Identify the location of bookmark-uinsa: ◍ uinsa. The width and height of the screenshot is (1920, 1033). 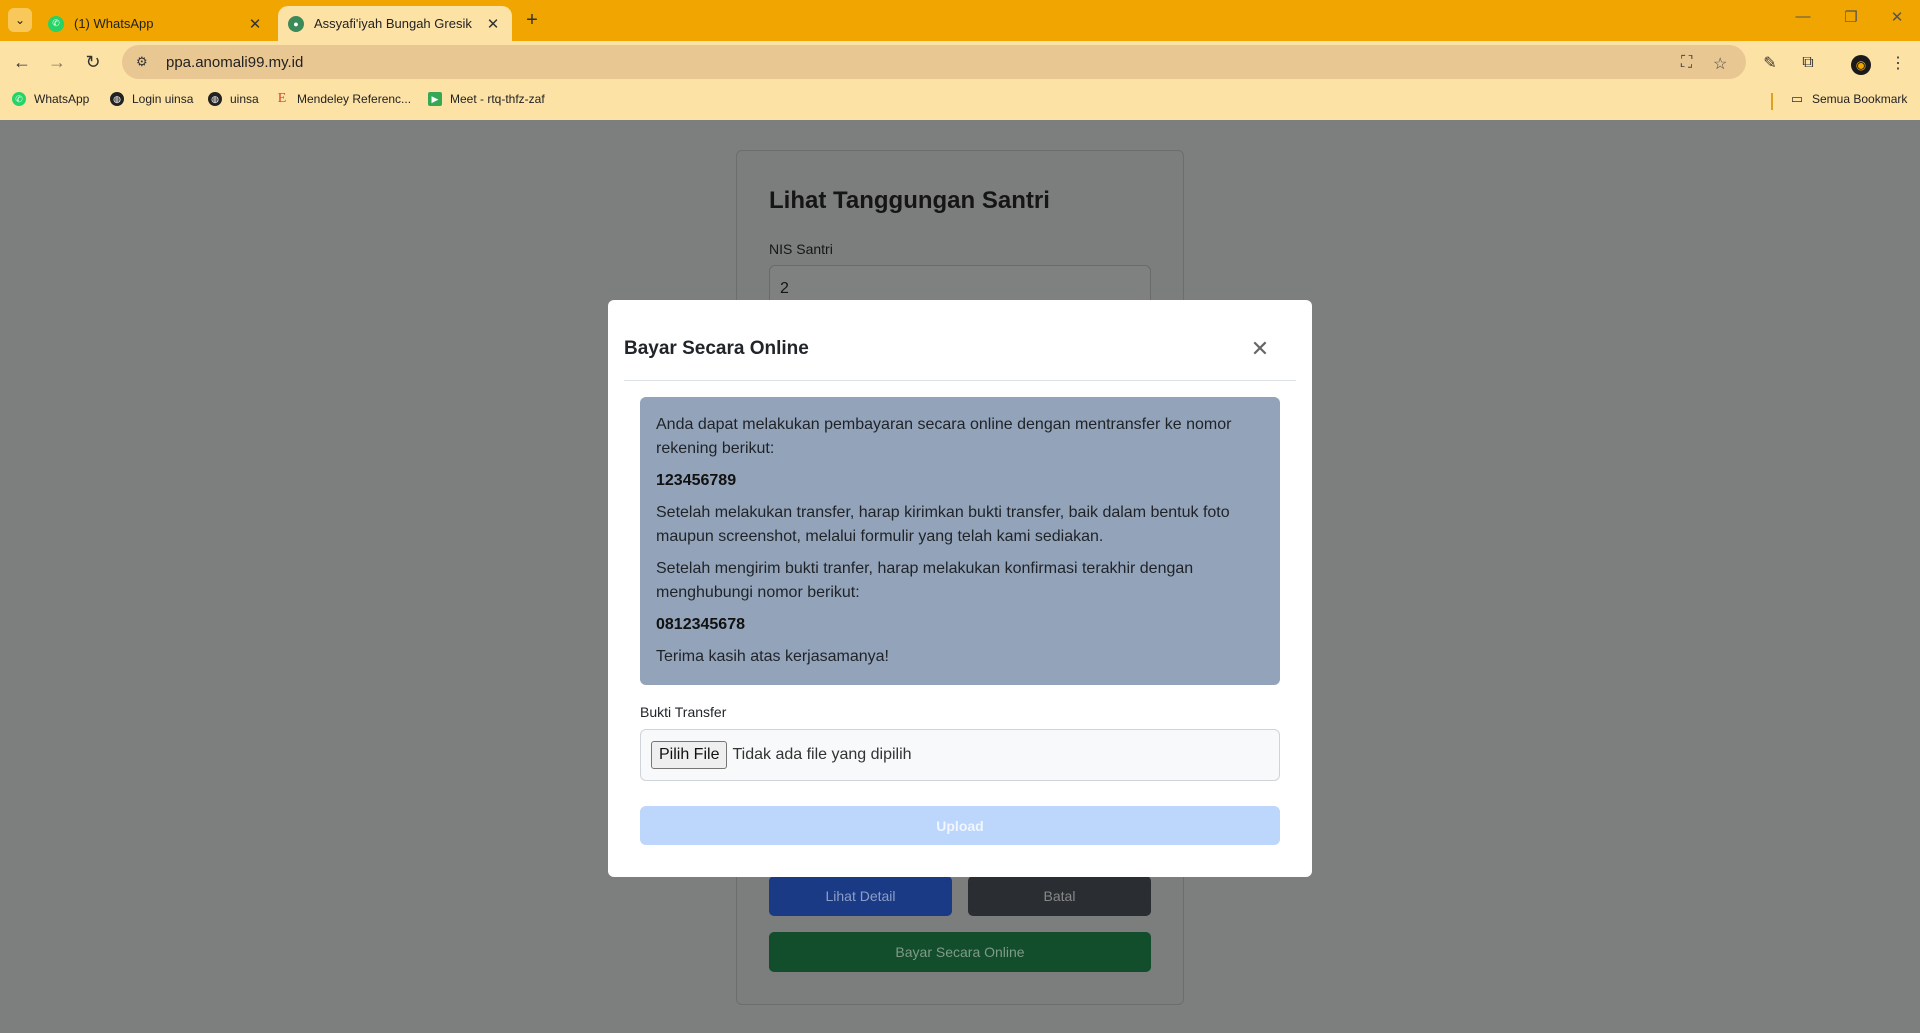
(233, 99).